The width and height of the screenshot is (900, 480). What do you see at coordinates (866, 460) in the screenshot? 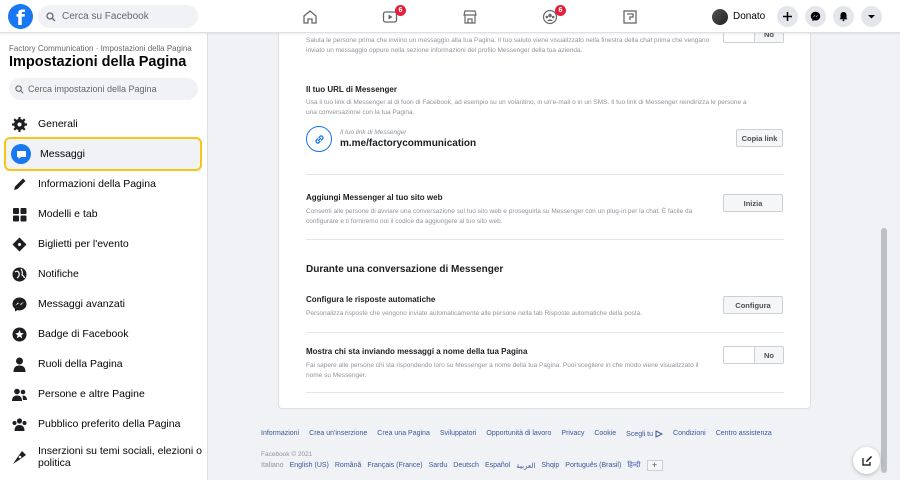
I see `new-message-button` at bounding box center [866, 460].